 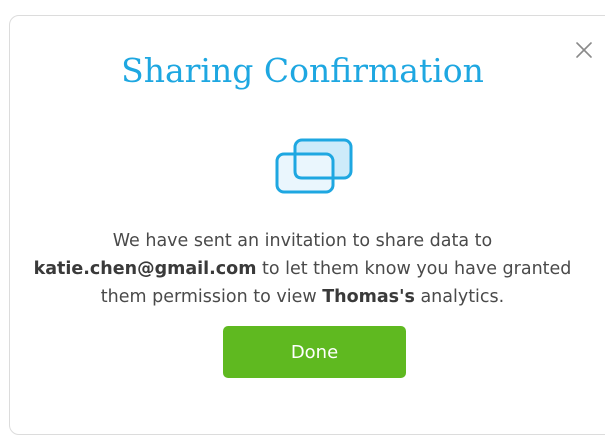 What do you see at coordinates (314, 166) in the screenshot?
I see `share-windows-icon` at bounding box center [314, 166].